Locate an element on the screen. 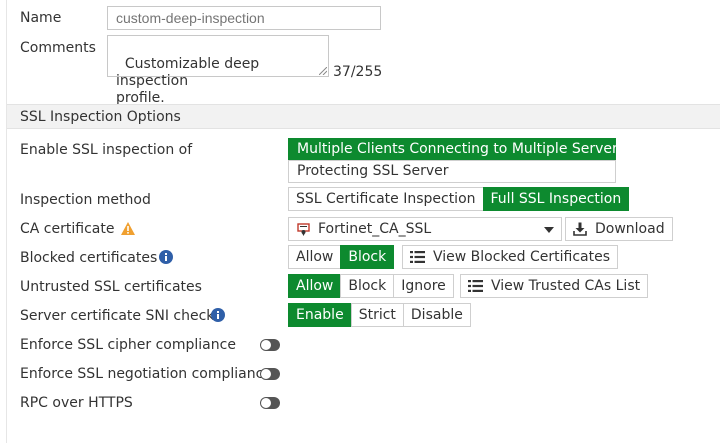  certificate-icon is located at coordinates (303, 229).